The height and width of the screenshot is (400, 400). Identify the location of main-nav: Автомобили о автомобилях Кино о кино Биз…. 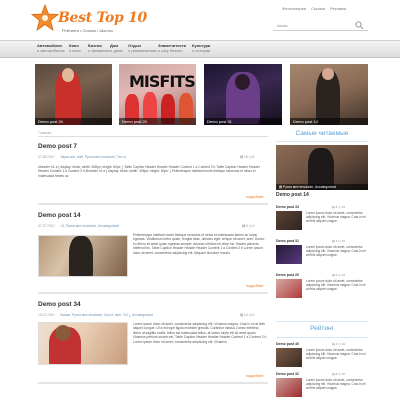
(200, 49).